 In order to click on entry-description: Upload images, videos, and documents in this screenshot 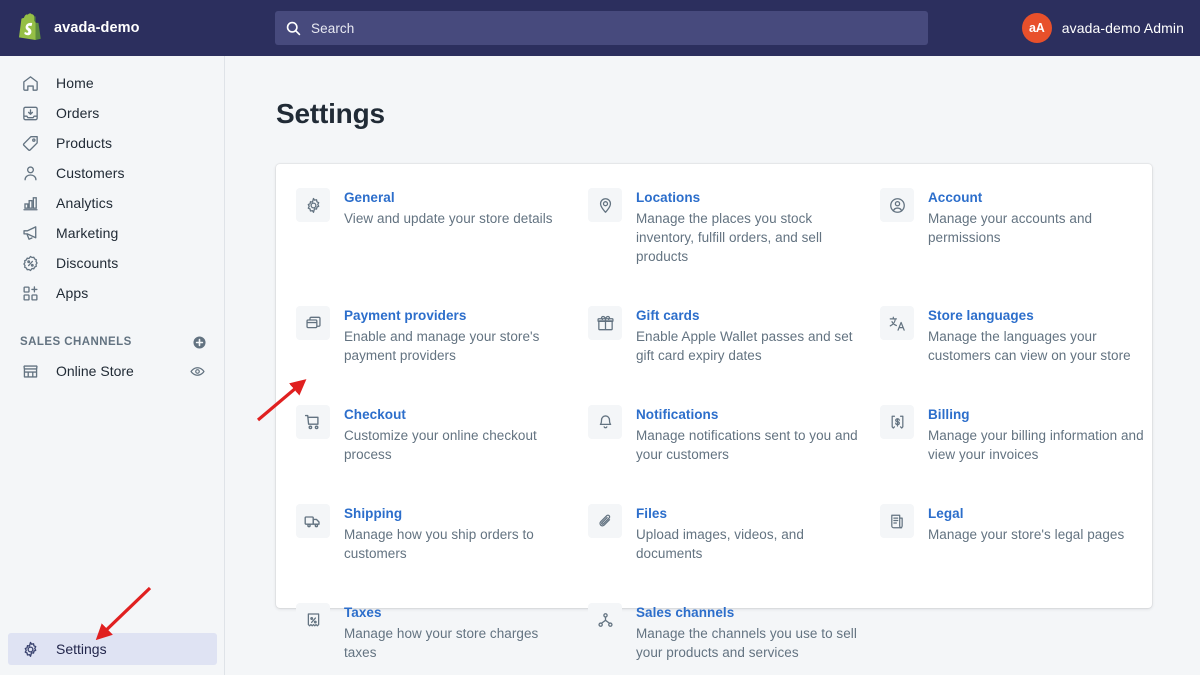, I will do `click(720, 544)`.